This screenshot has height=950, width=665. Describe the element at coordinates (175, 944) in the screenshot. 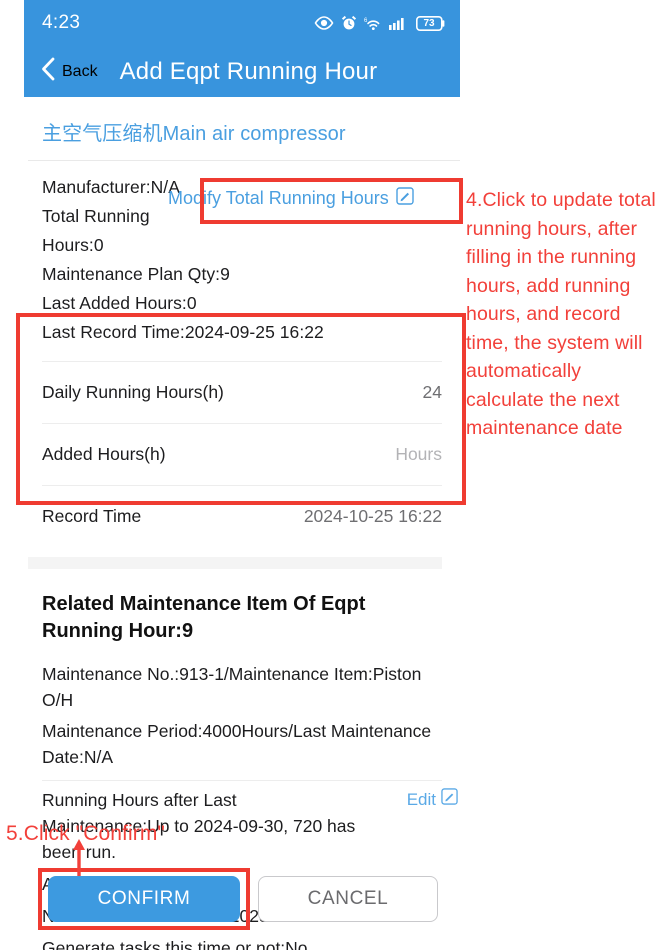

I see `related-generate-tasks: Generate tasks this time or not:No` at that location.